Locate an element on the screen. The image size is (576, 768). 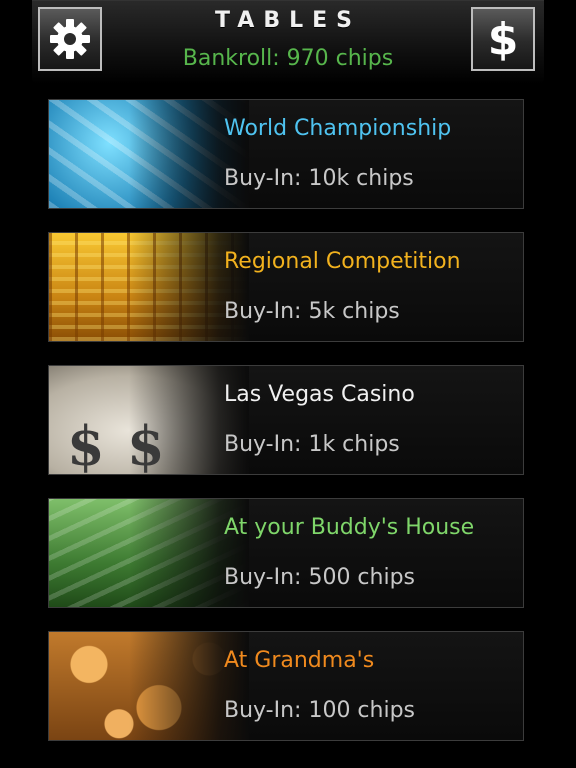
dollar-icon: $ is located at coordinates (503, 39).